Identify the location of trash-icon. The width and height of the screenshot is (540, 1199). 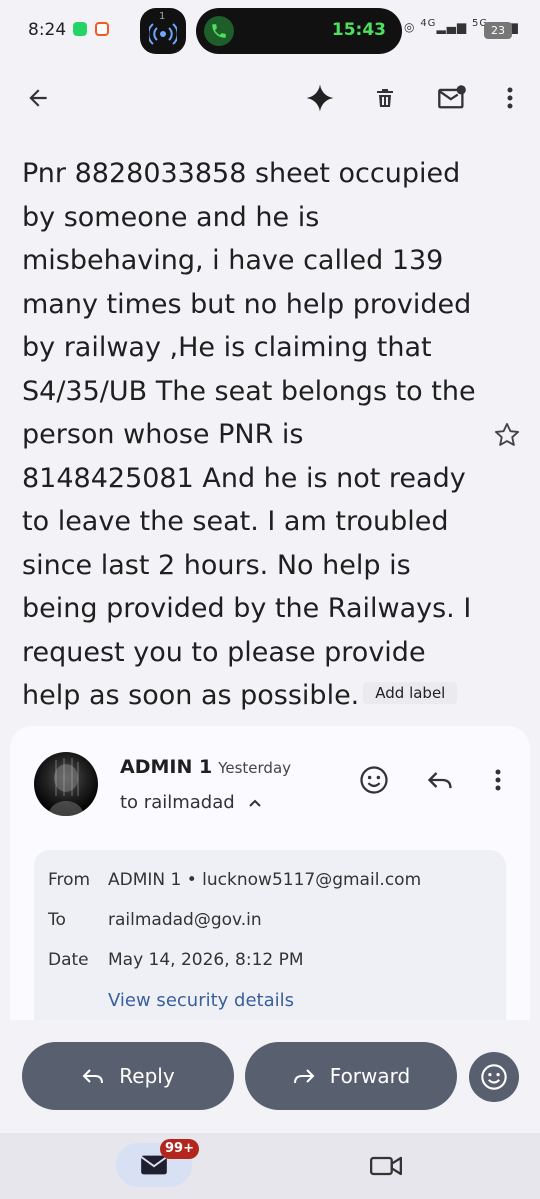
(385, 98).